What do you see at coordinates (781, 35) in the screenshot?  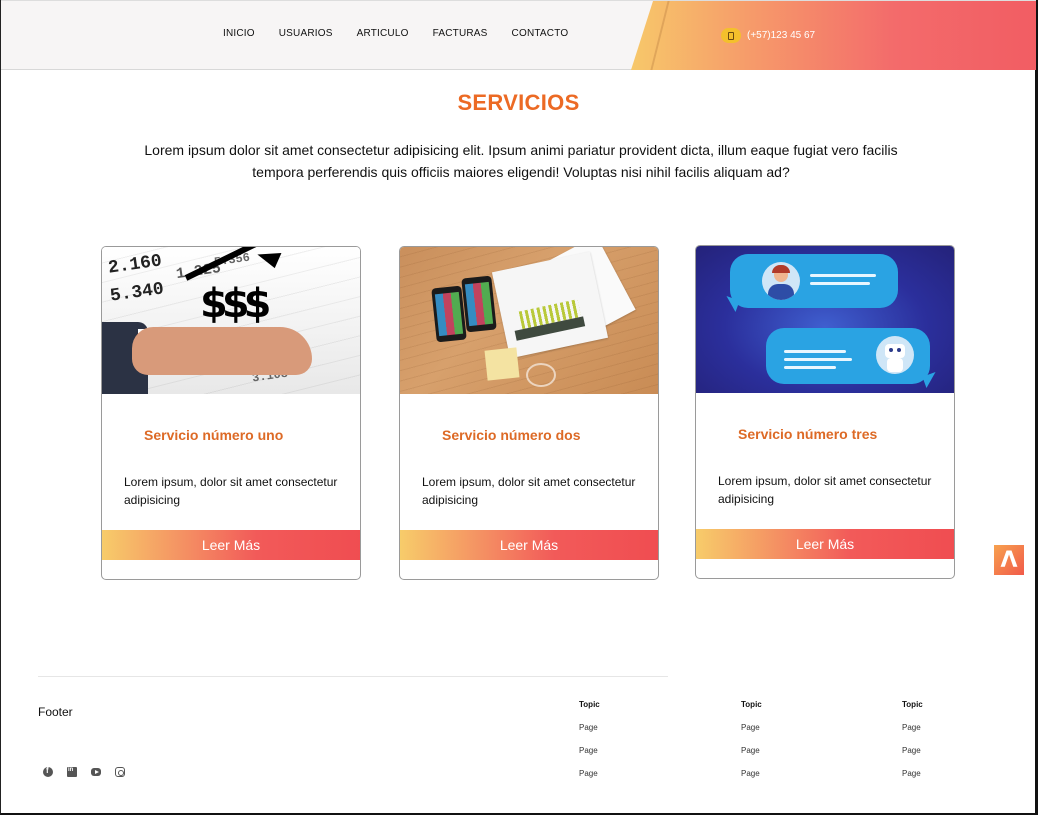 I see `phone-number: (+57)123 45 67` at bounding box center [781, 35].